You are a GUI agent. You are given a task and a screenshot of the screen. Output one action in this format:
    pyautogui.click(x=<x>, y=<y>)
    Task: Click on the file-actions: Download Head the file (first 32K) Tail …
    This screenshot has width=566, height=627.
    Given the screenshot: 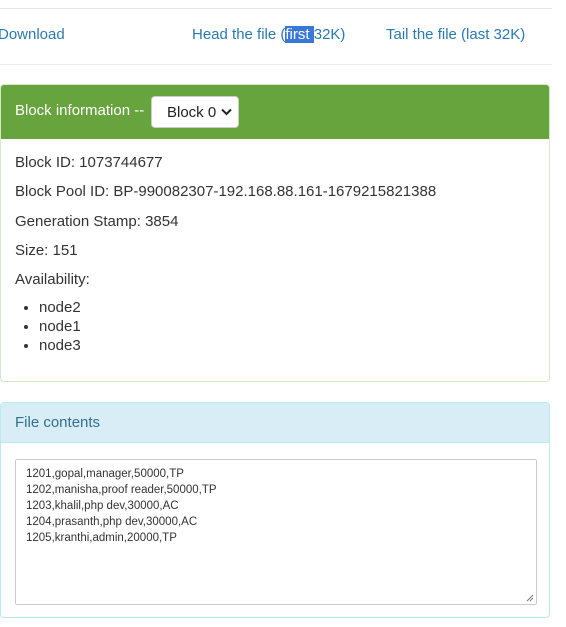 What is the action you would take?
    pyautogui.click(x=276, y=37)
    